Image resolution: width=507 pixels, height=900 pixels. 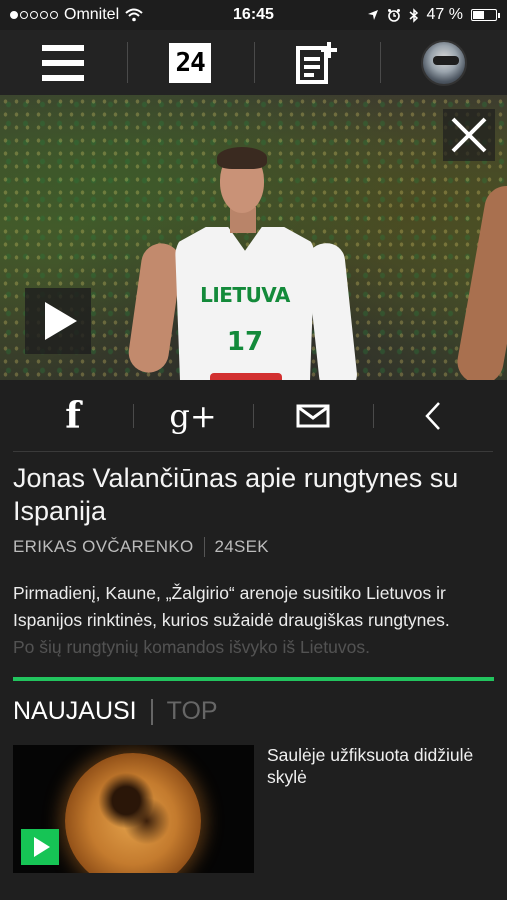 What do you see at coordinates (253, 679) in the screenshot?
I see `section-divider` at bounding box center [253, 679].